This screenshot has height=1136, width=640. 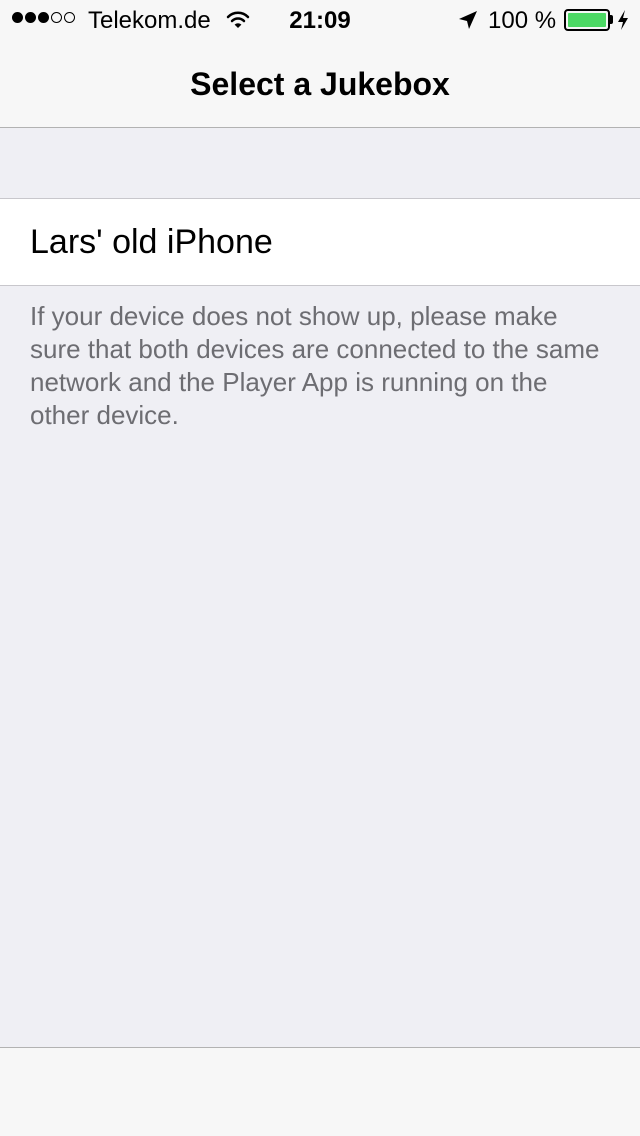 What do you see at coordinates (320, 242) in the screenshot?
I see `jukebox-list-item: Lars' old iPhone` at bounding box center [320, 242].